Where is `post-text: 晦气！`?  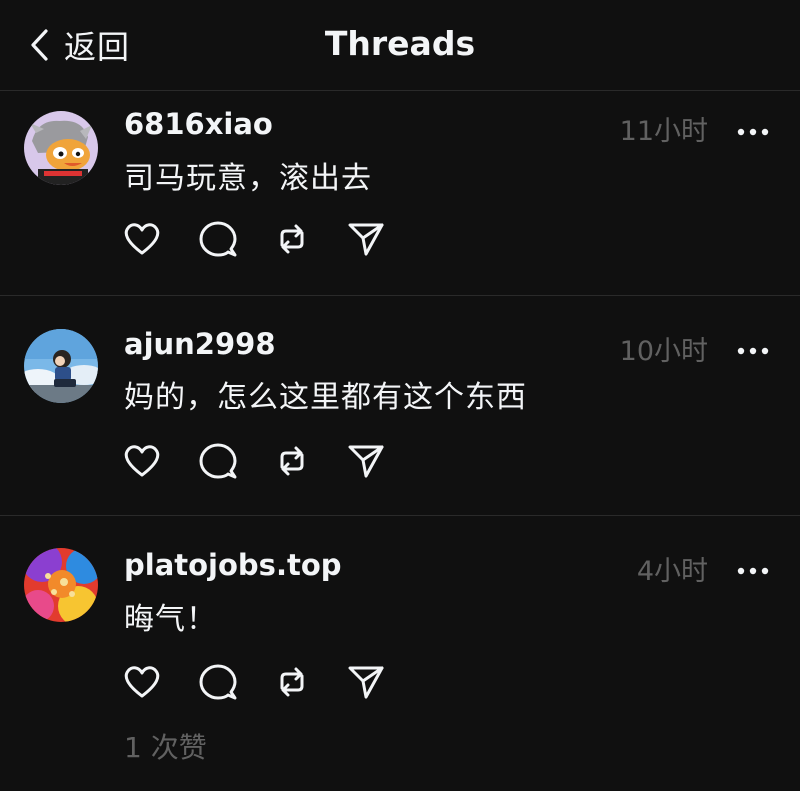 post-text: 晦气！ is located at coordinates (170, 619).